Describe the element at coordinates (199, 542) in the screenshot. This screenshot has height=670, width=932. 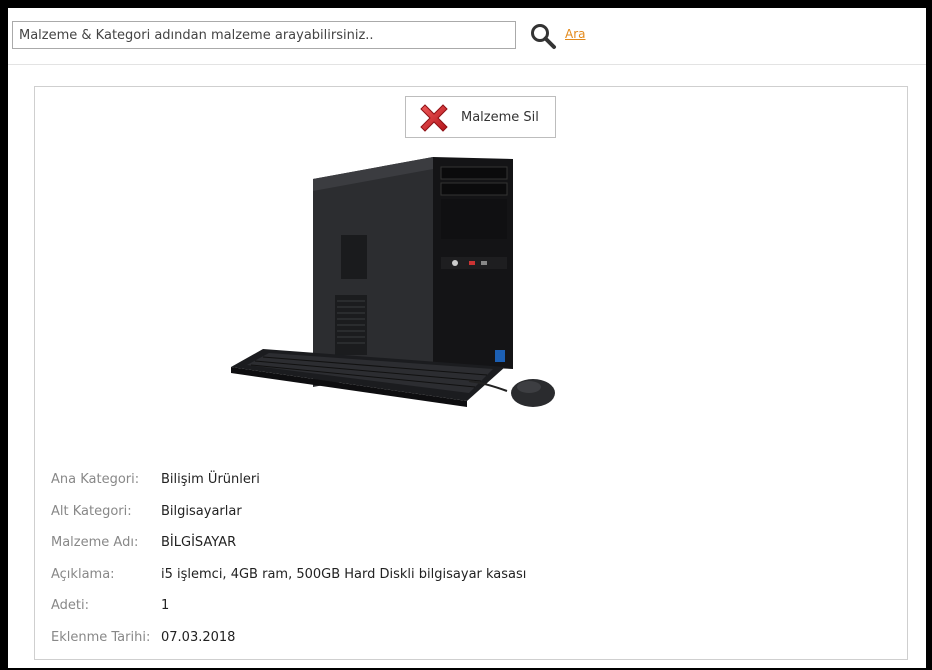
I see `detail-value: BİLGİSAYAR` at that location.